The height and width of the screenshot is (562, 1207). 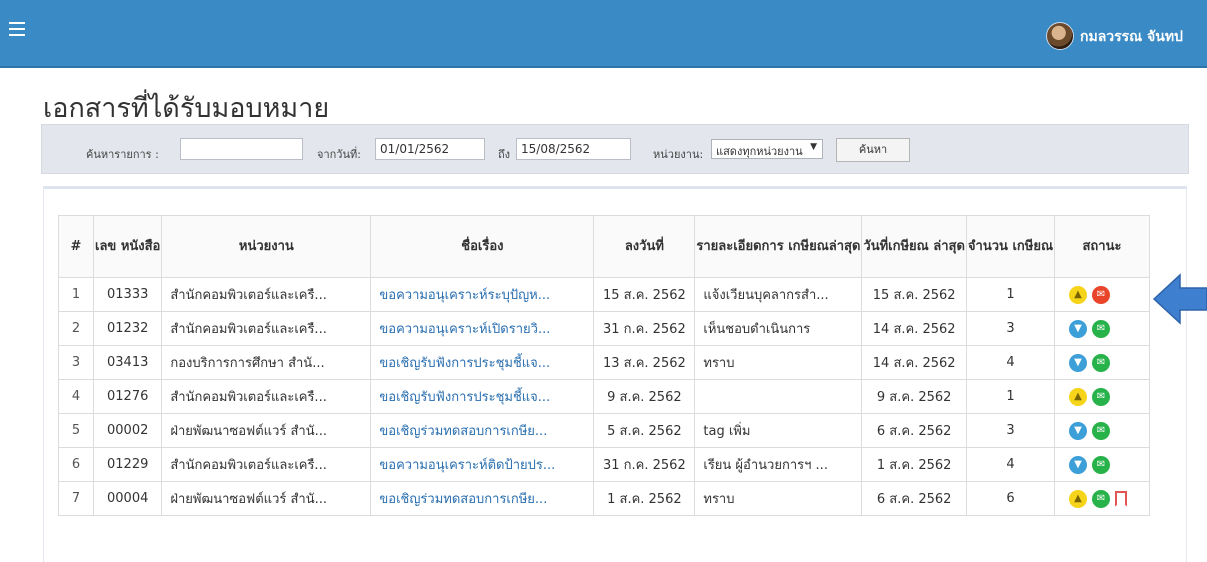 What do you see at coordinates (644, 498) in the screenshot?
I see `row-date: 1 ส.ค. 2562` at bounding box center [644, 498].